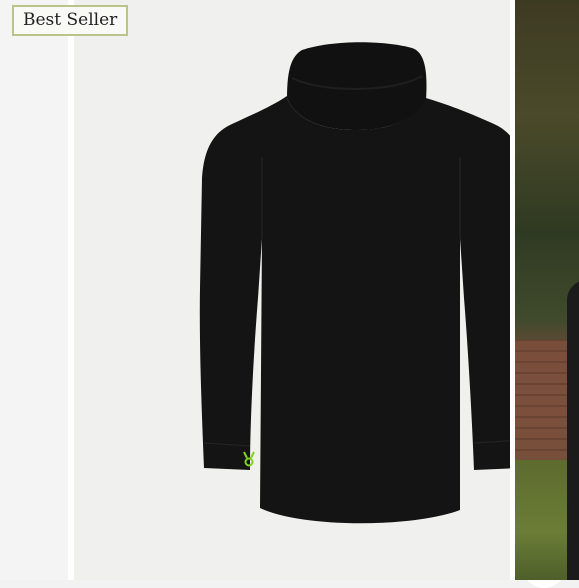 Image resolution: width=579 pixels, height=588 pixels. I want to click on best-seller-badge: Best Seller, so click(70, 20).